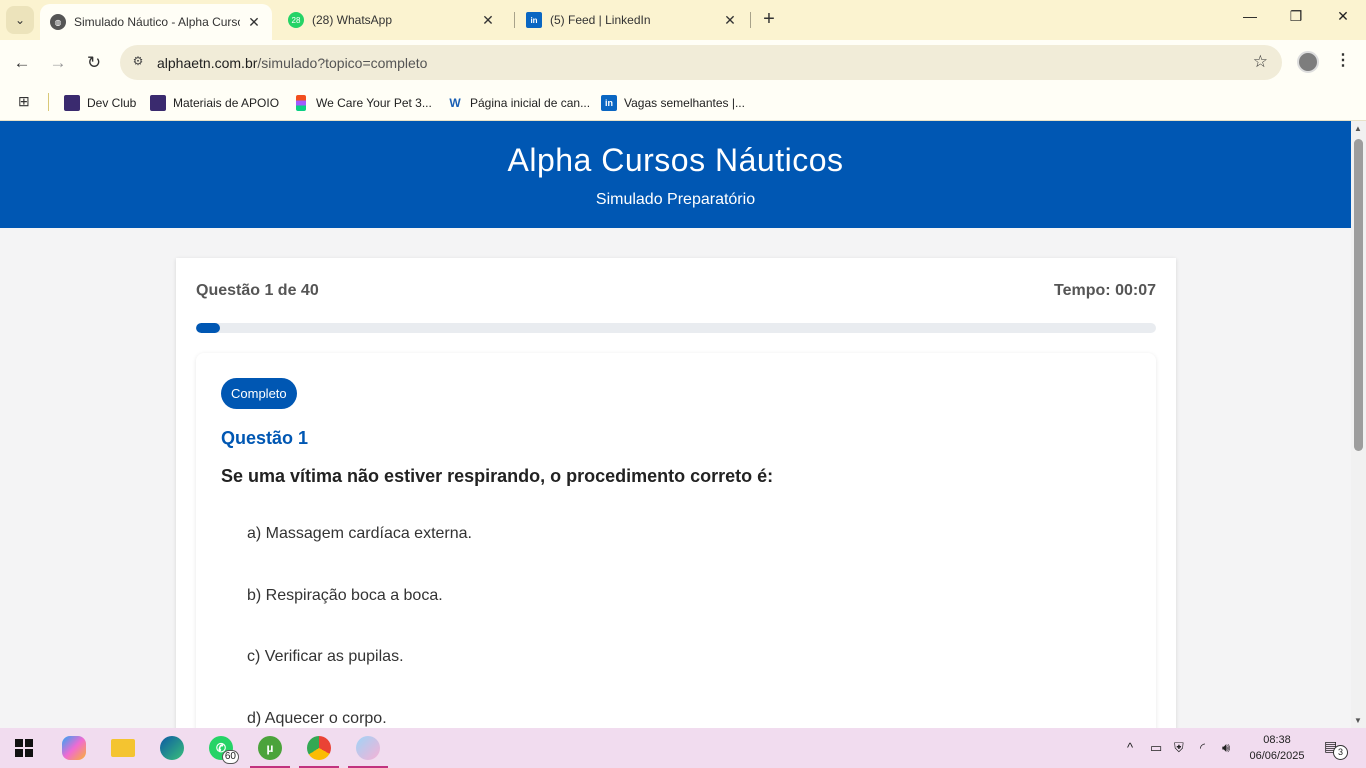 This screenshot has height=768, width=1366. I want to click on taskbar-utorrent: µ, so click(270, 750).